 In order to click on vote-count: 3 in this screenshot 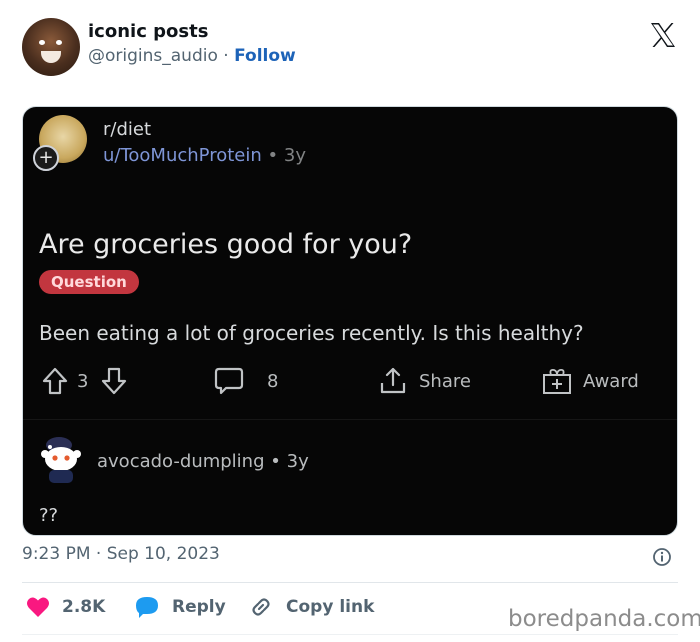, I will do `click(83, 381)`.